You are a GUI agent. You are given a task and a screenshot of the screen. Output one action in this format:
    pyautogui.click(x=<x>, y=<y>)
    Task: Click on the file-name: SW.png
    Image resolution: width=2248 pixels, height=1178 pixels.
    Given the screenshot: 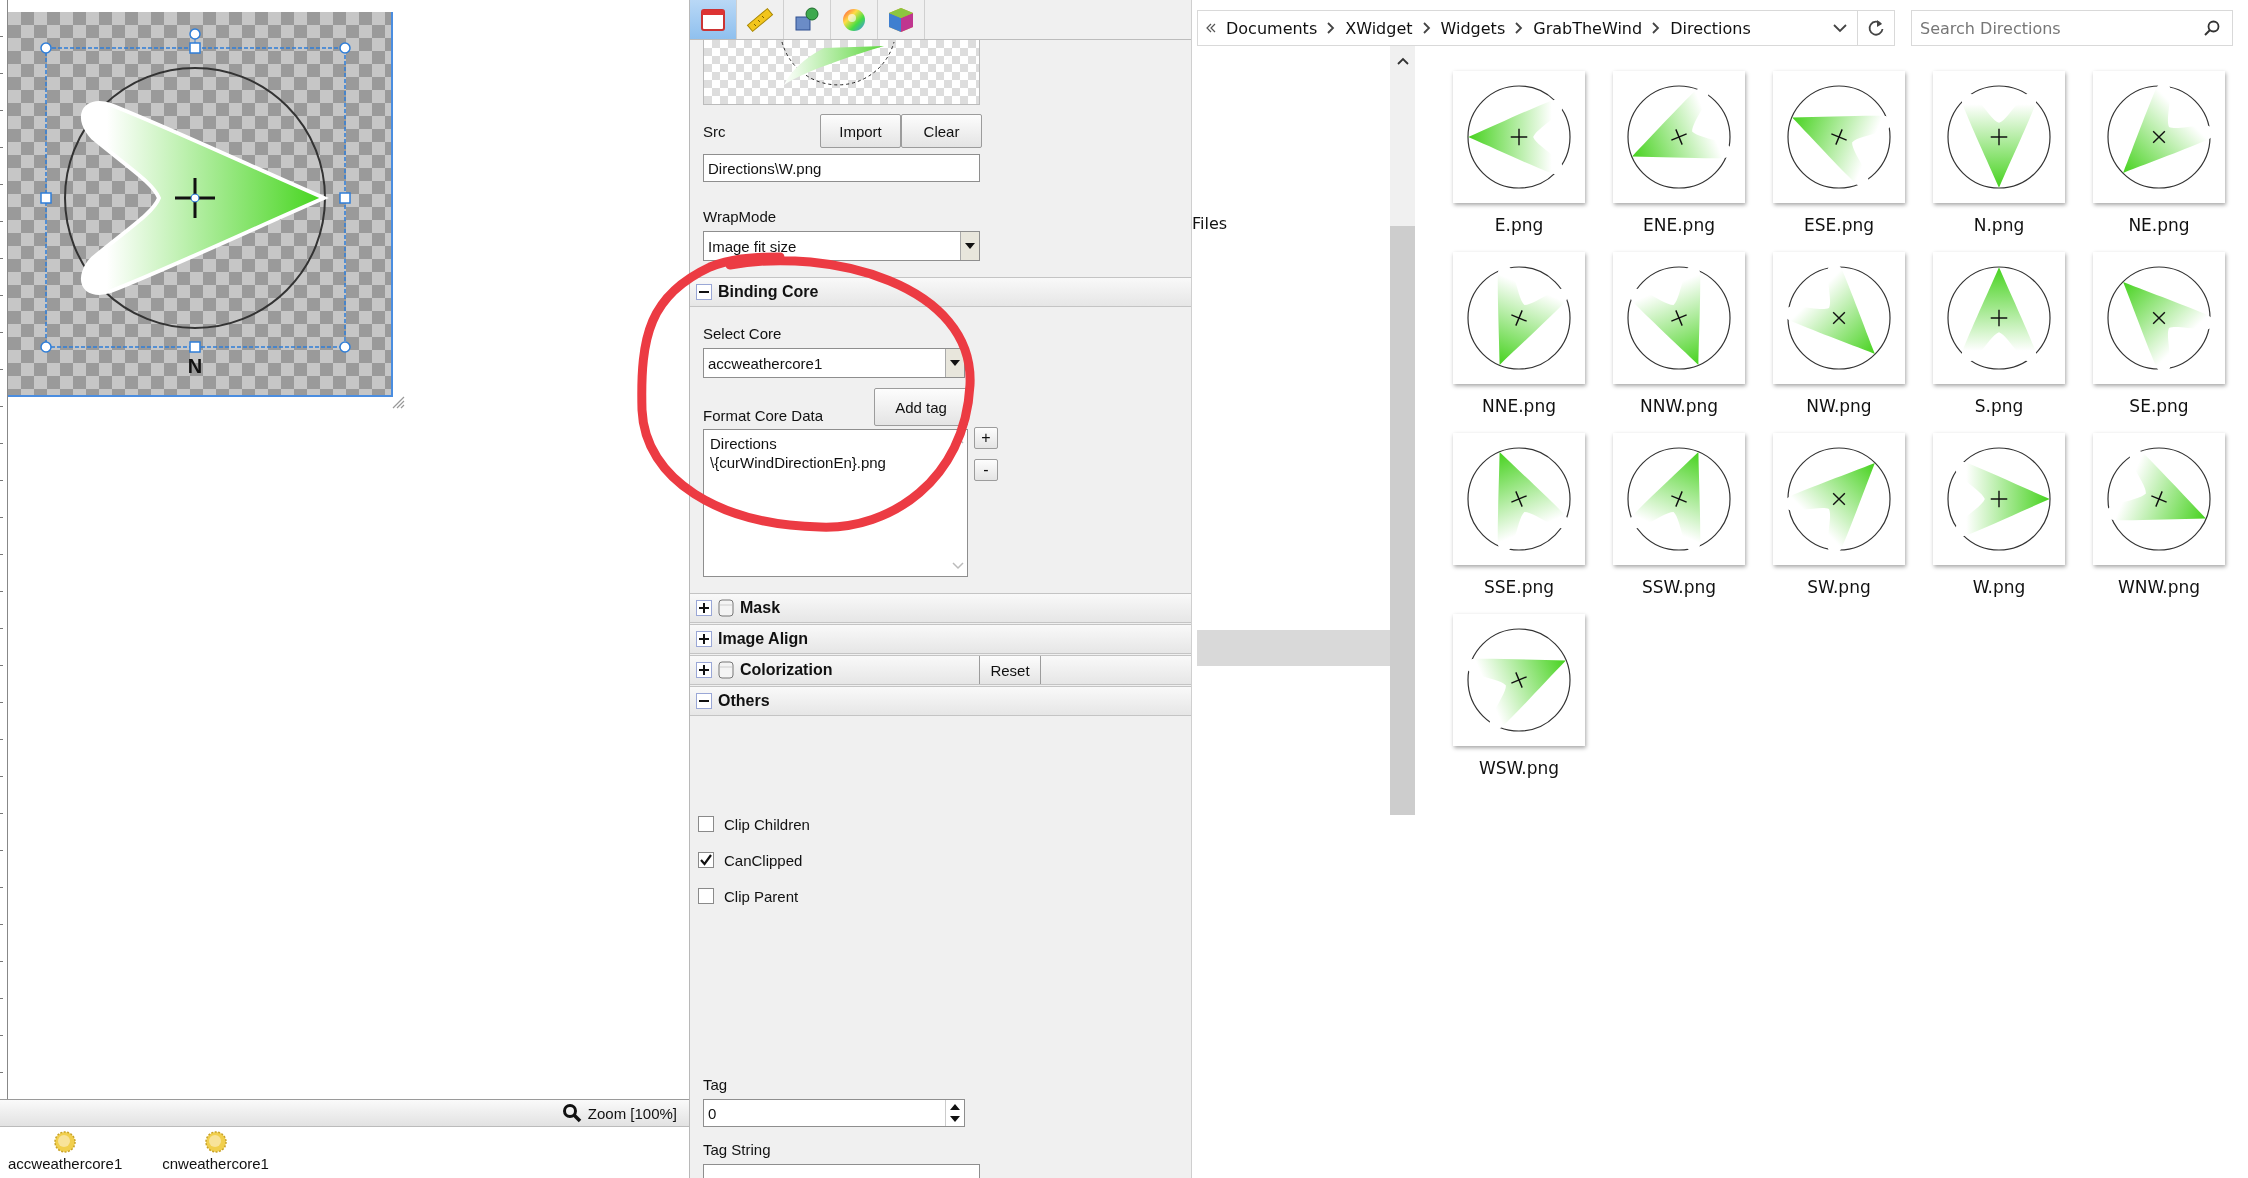 What is the action you would take?
    pyautogui.click(x=1839, y=587)
    